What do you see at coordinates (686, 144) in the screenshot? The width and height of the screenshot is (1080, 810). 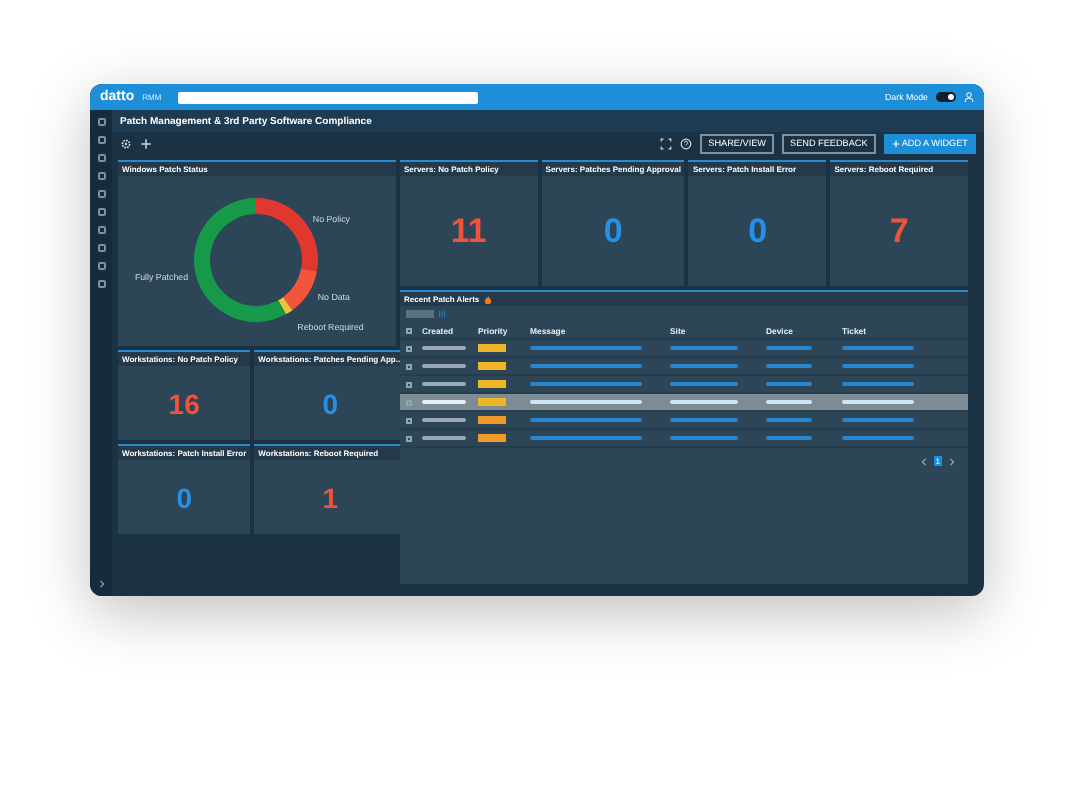 I see `help-icon` at bounding box center [686, 144].